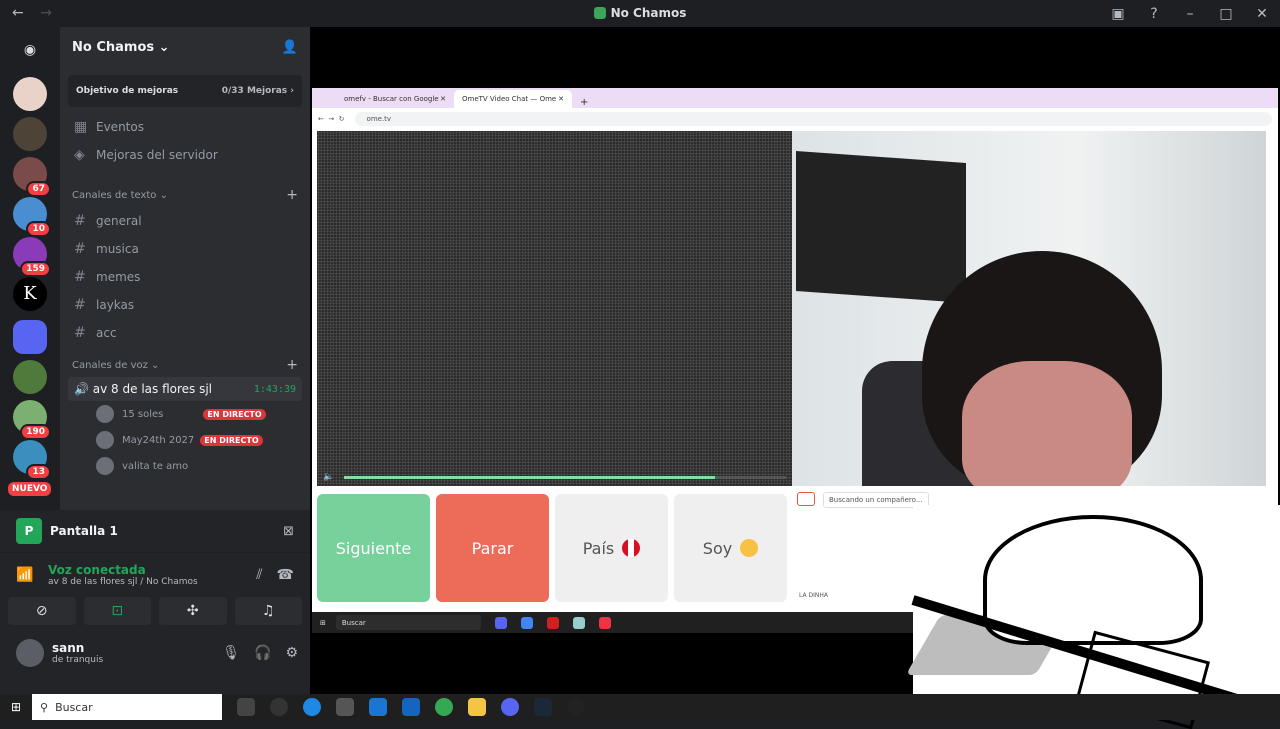 Image resolution: width=1280 pixels, height=729 pixels. Describe the element at coordinates (193, 611) in the screenshot. I see `activities-button: ✣` at that location.